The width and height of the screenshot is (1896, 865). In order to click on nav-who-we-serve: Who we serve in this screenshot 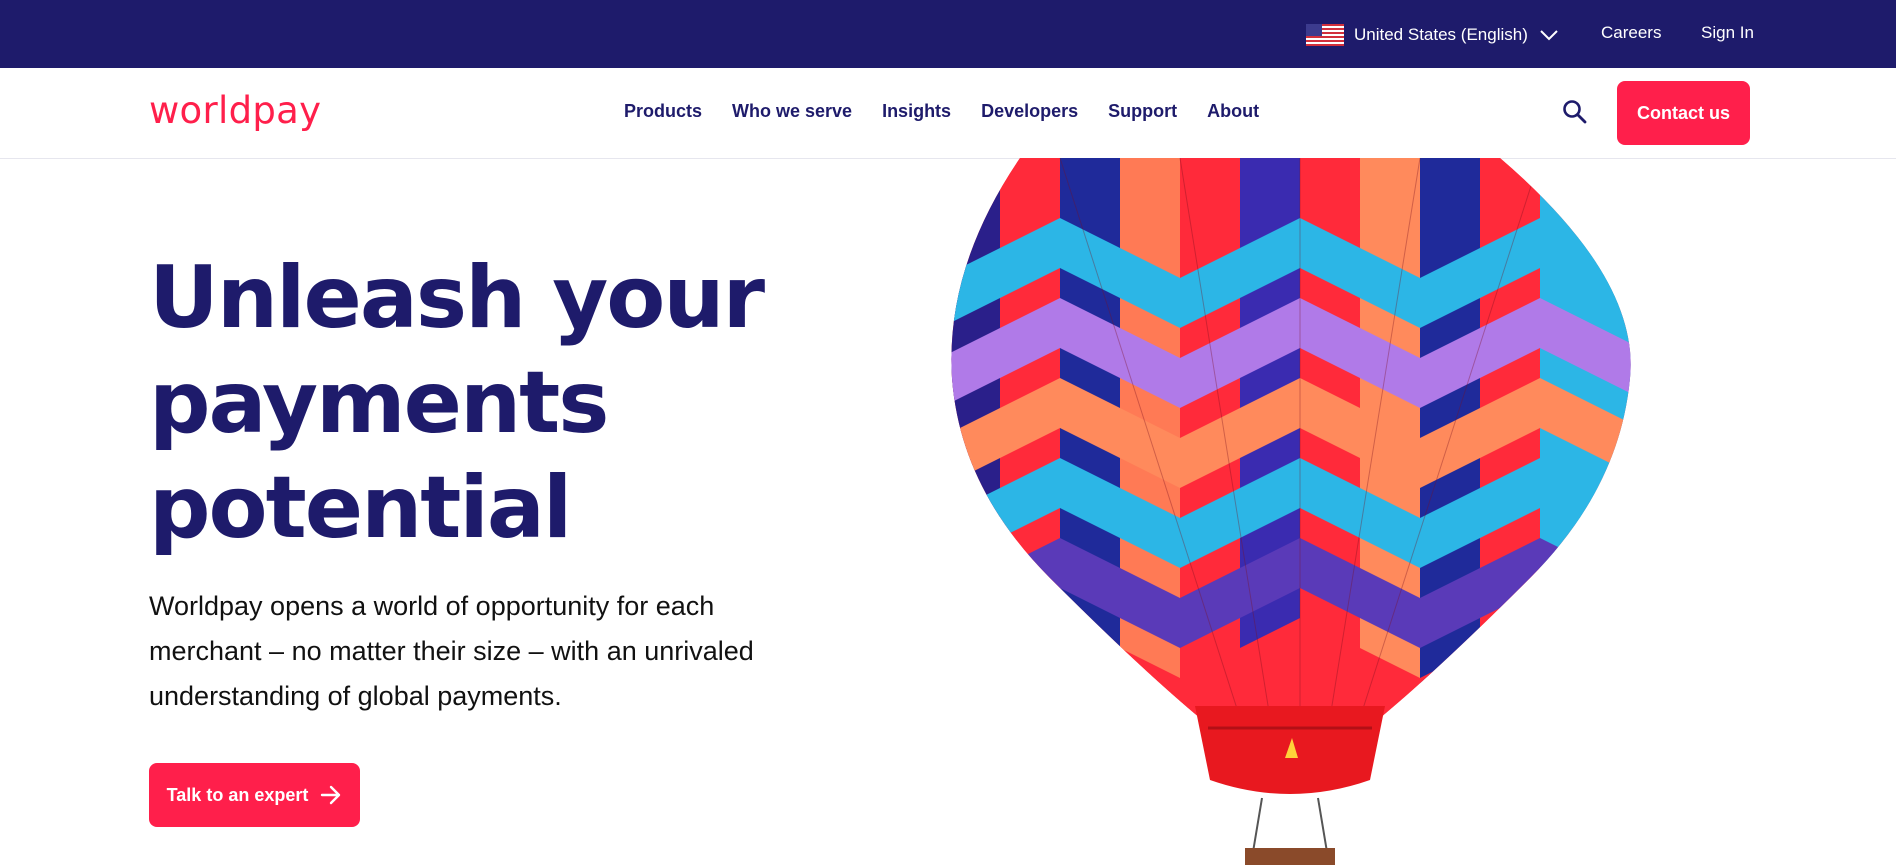, I will do `click(792, 111)`.